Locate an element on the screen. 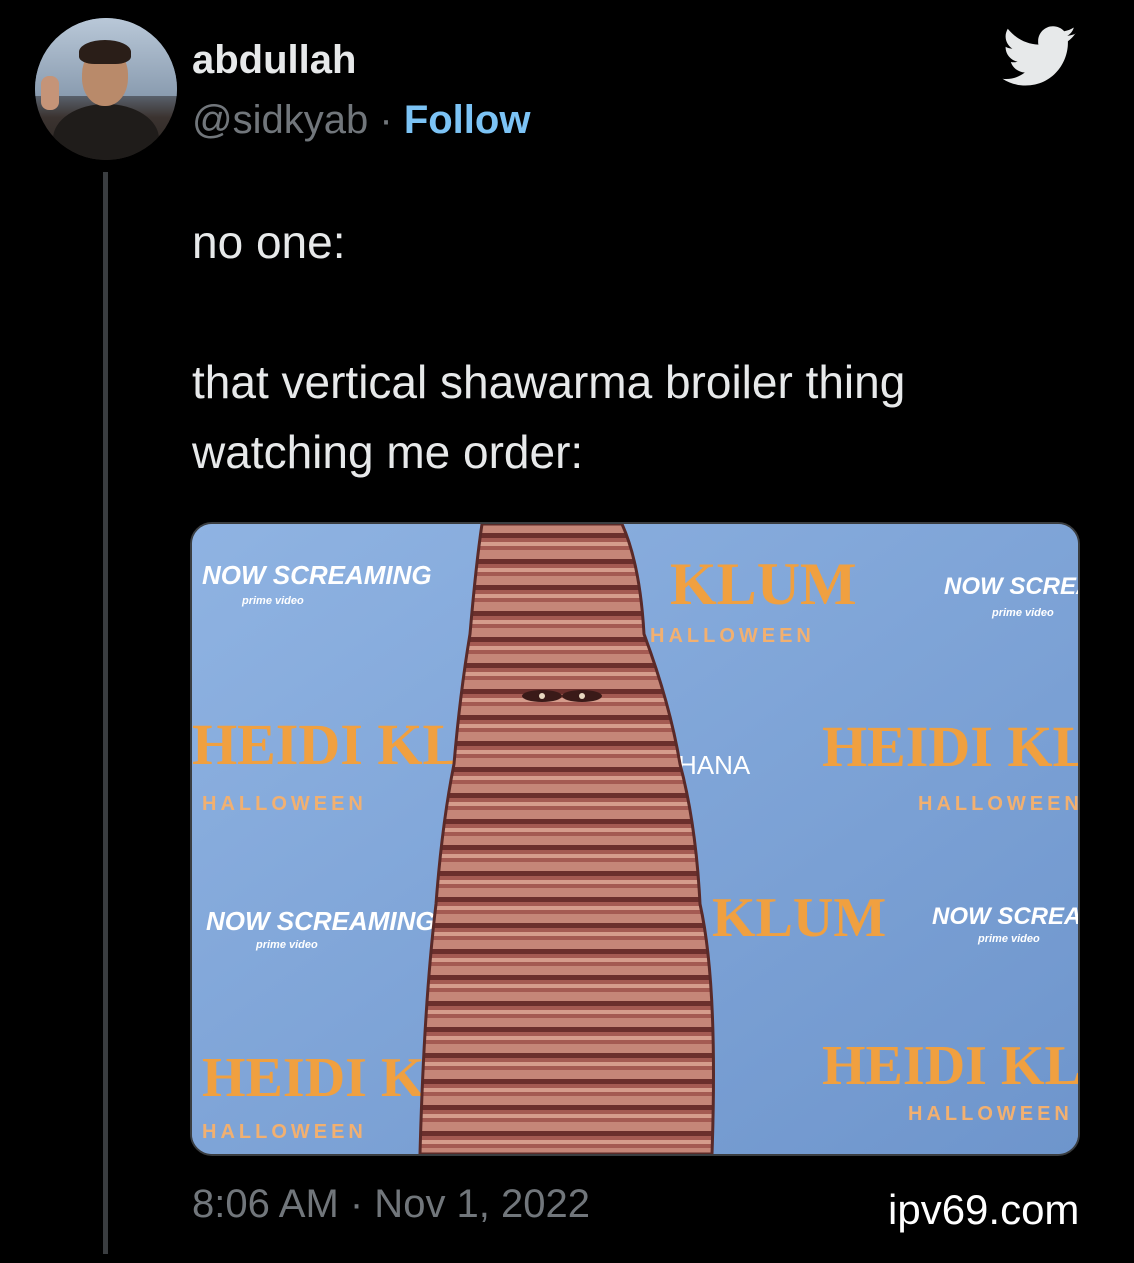 The width and height of the screenshot is (1134, 1263). backdrop-now-screaming-3: NOW SCREAMING is located at coordinates (321, 921).